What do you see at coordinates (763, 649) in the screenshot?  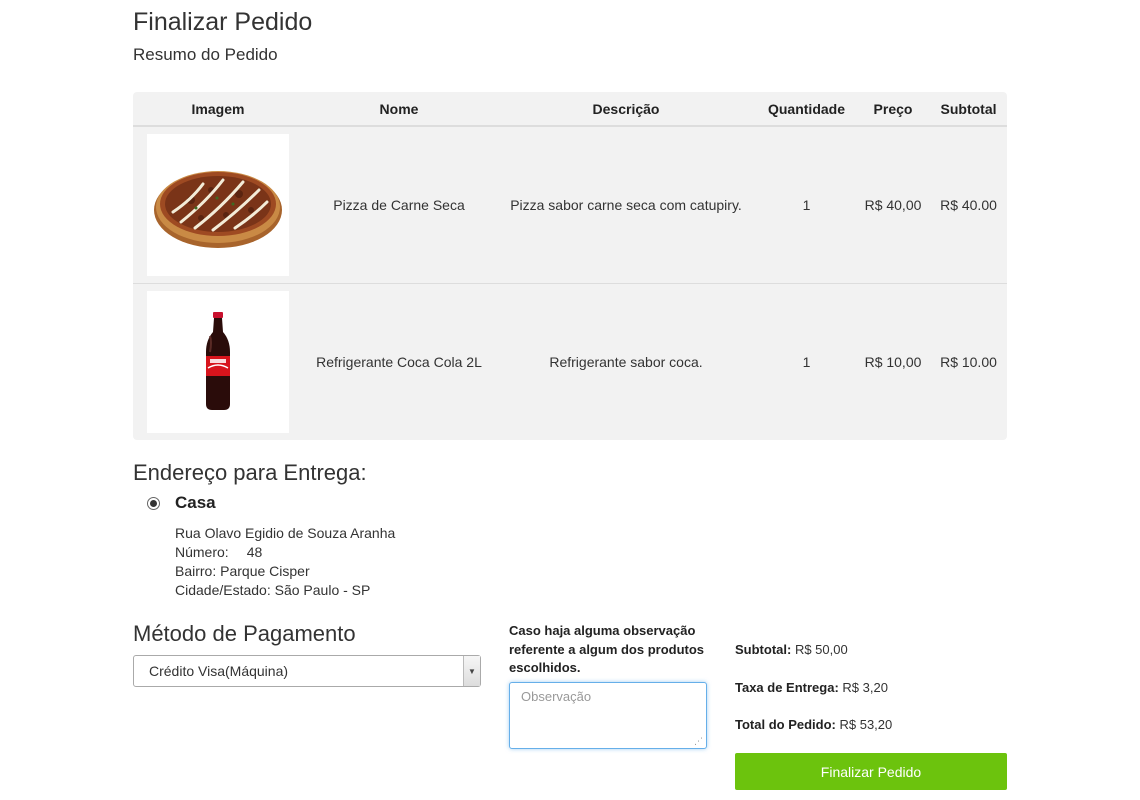 I see `summary-subtotal-label: Subtotal:` at bounding box center [763, 649].